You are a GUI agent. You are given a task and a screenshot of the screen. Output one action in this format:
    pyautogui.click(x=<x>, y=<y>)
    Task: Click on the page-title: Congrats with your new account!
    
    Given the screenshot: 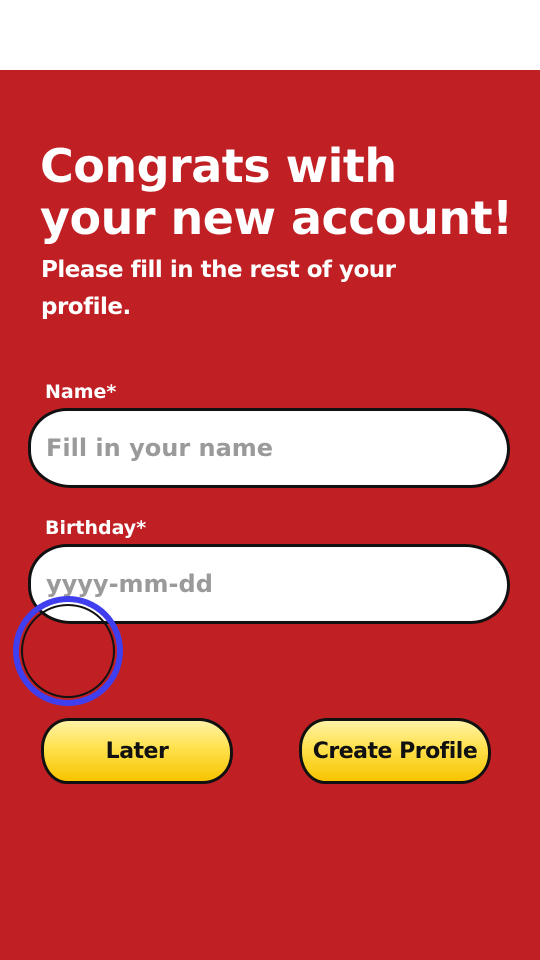 What is the action you would take?
    pyautogui.click(x=276, y=192)
    